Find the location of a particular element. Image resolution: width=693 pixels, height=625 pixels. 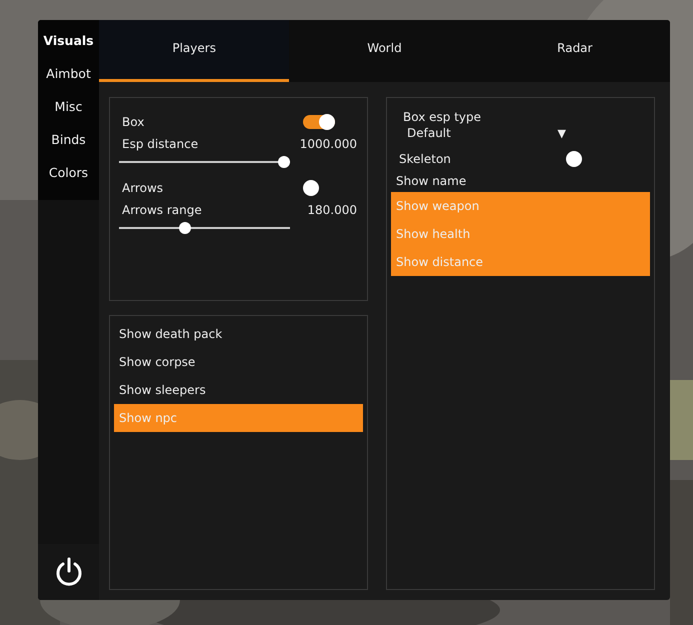

sidebar-item: Binds is located at coordinates (68, 139).